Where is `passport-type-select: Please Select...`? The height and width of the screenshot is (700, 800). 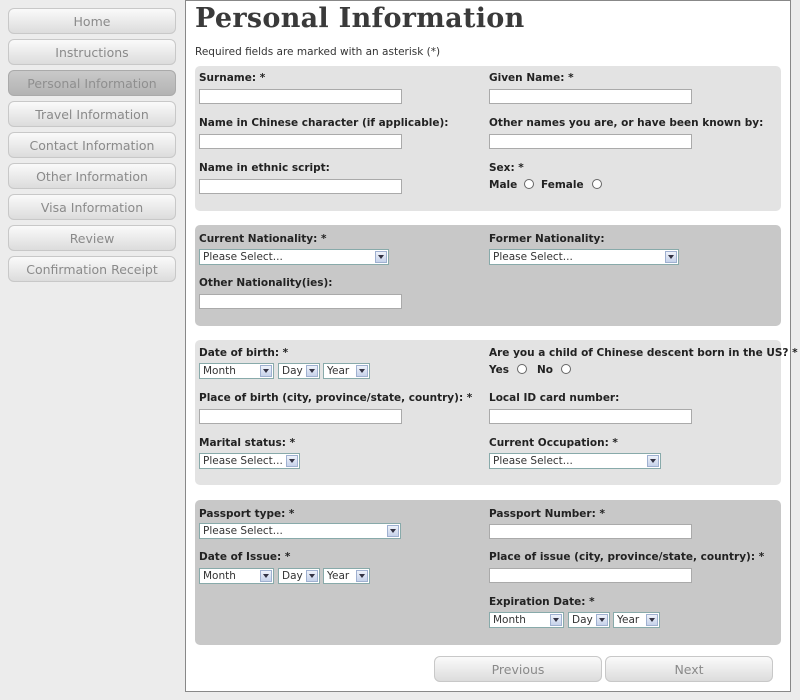 passport-type-select: Please Select... is located at coordinates (300, 531).